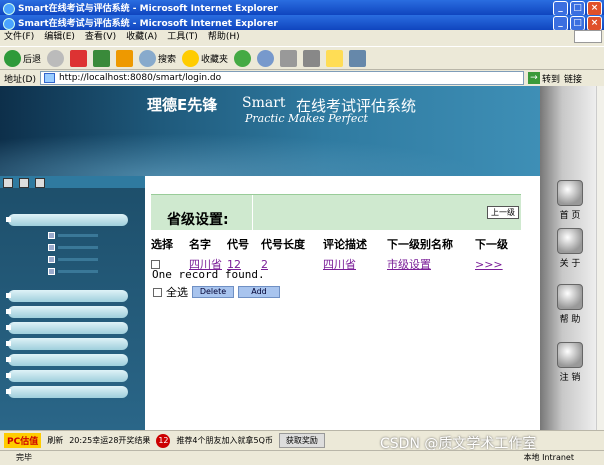 The width and height of the screenshot is (604, 465). I want to click on col-next-level-name: 下一级别名称, so click(420, 244).